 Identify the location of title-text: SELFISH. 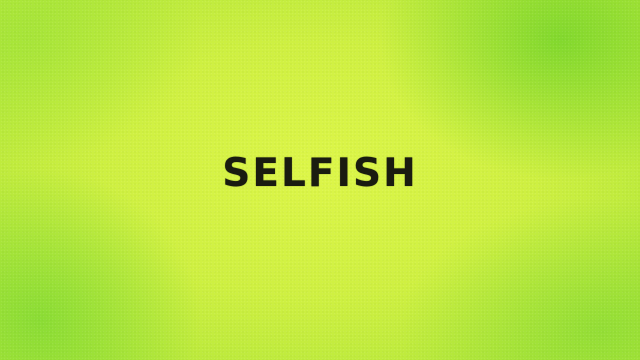
(320, 173).